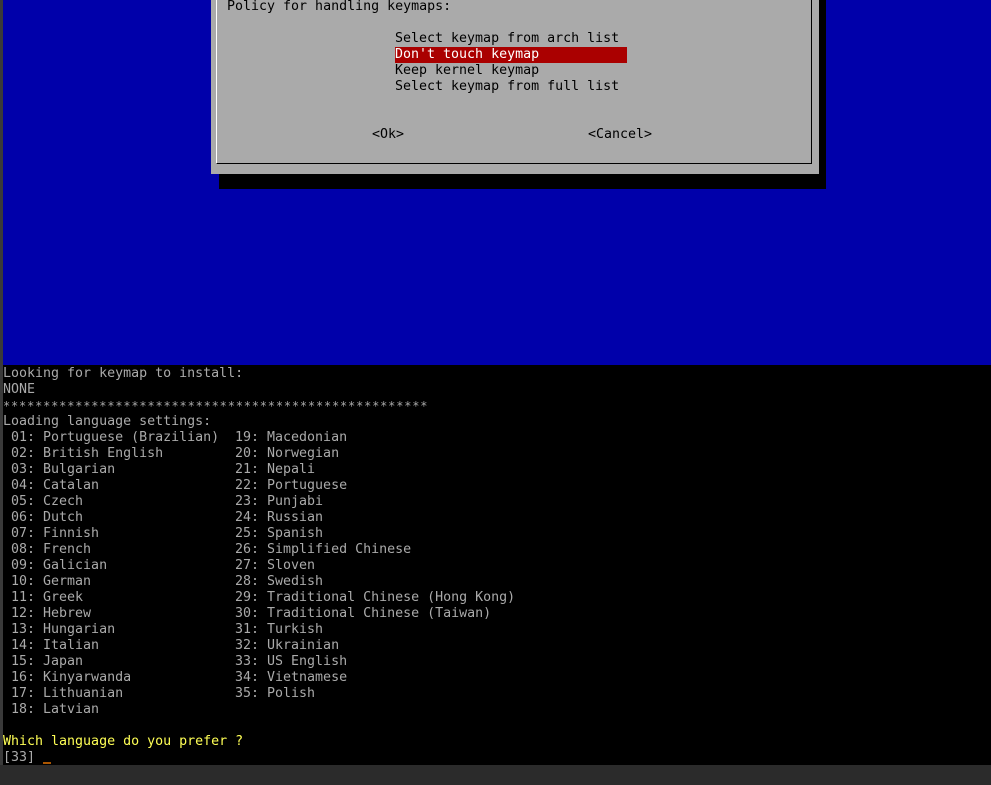  I want to click on language-option: 31: Turkish, so click(279, 629).